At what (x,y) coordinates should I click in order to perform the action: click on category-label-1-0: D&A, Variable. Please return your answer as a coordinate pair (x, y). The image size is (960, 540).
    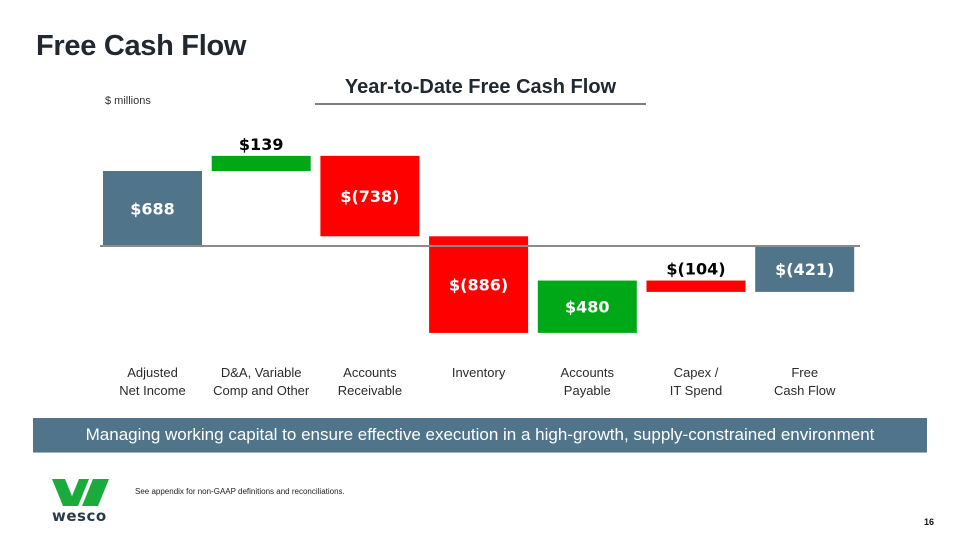
    Looking at the image, I should click on (261, 372).